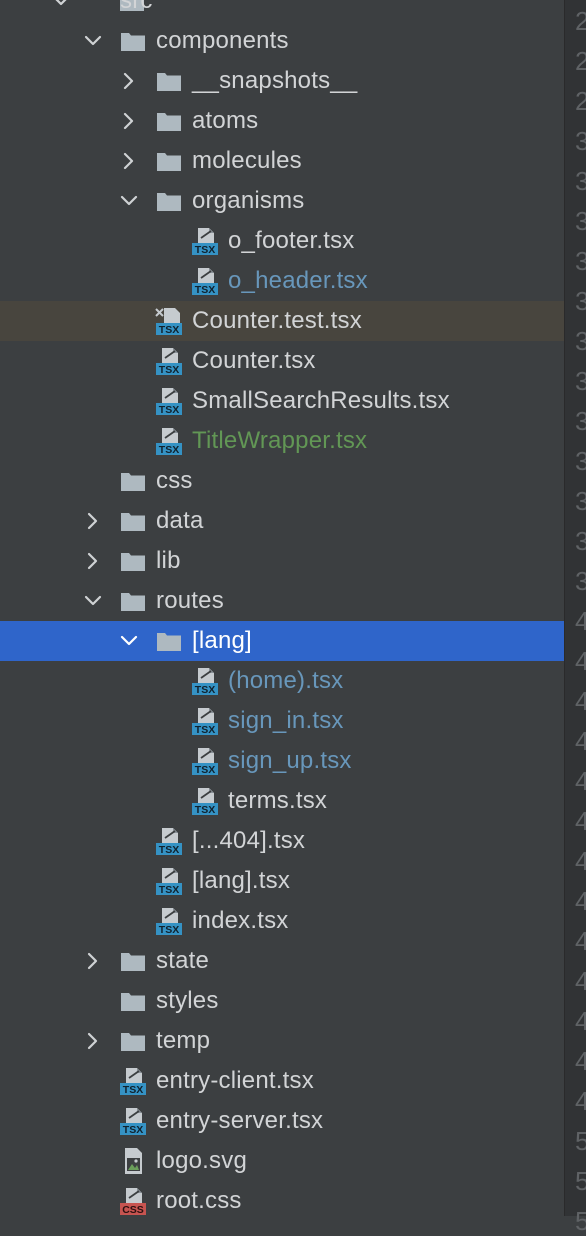  I want to click on tree-item-label: o_header.tsx, so click(298, 280).